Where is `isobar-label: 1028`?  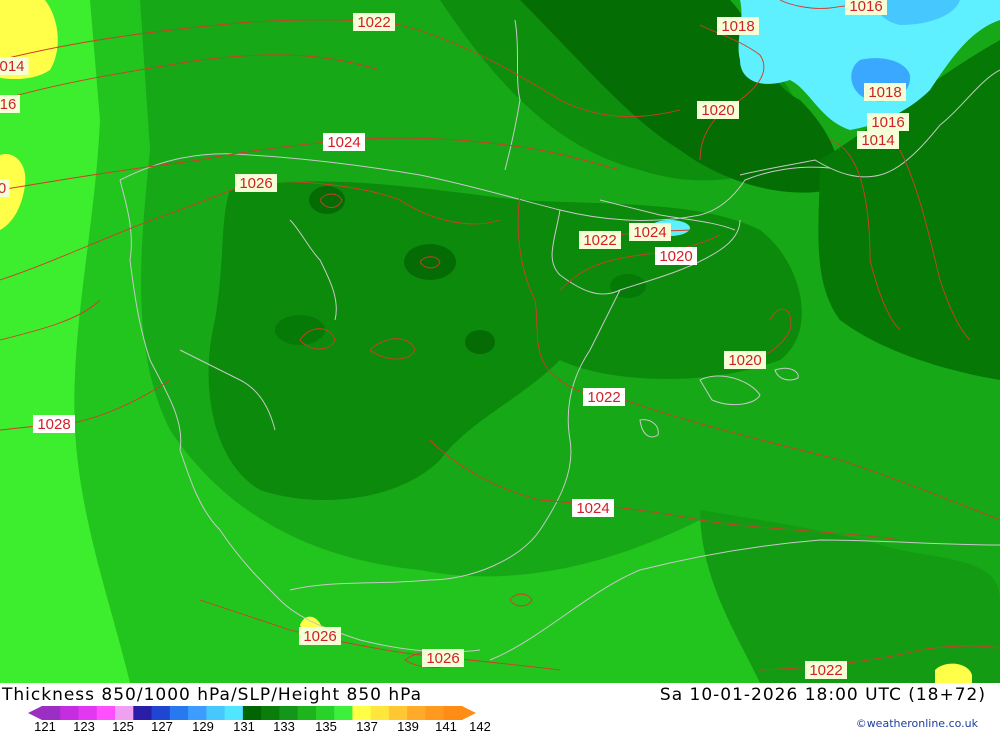 isobar-label: 1028 is located at coordinates (54, 424).